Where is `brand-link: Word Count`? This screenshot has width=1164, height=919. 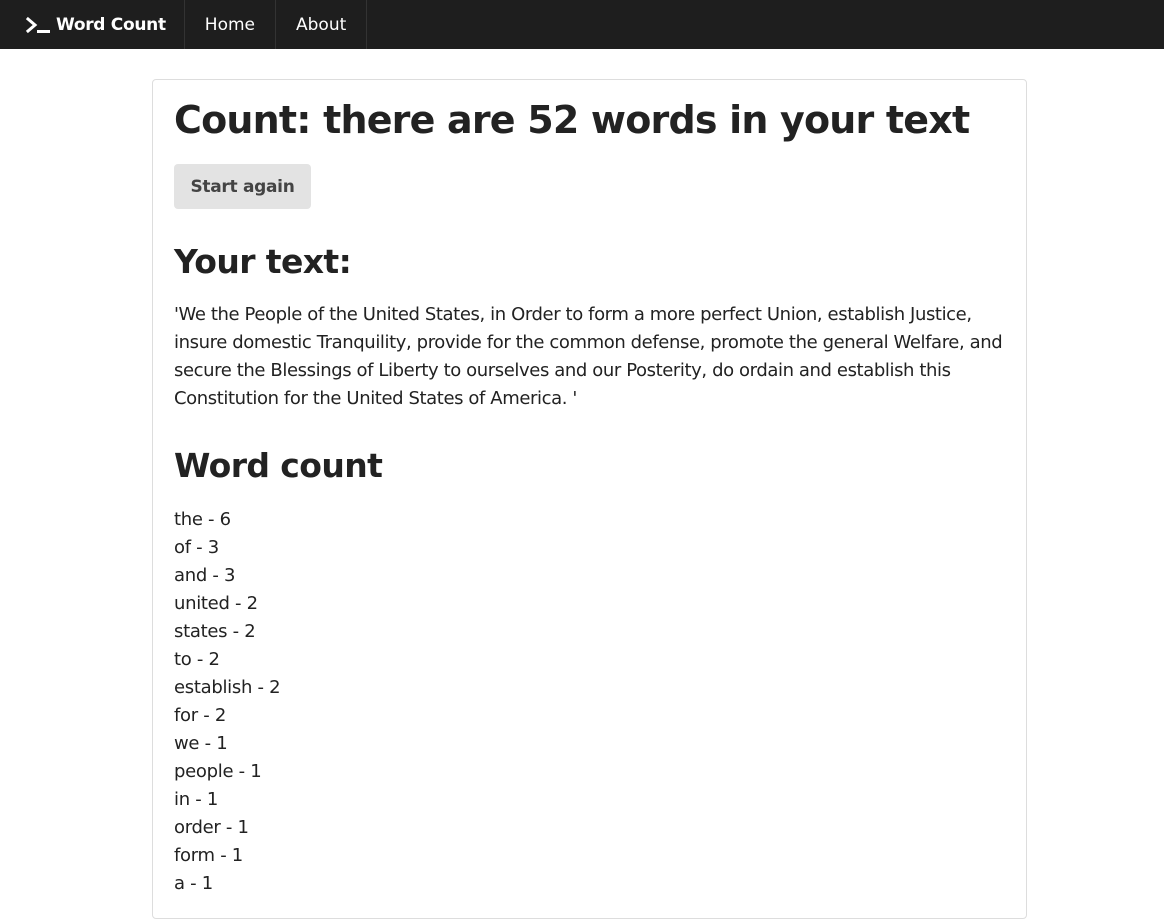
brand-link: Word Count is located at coordinates (92, 24).